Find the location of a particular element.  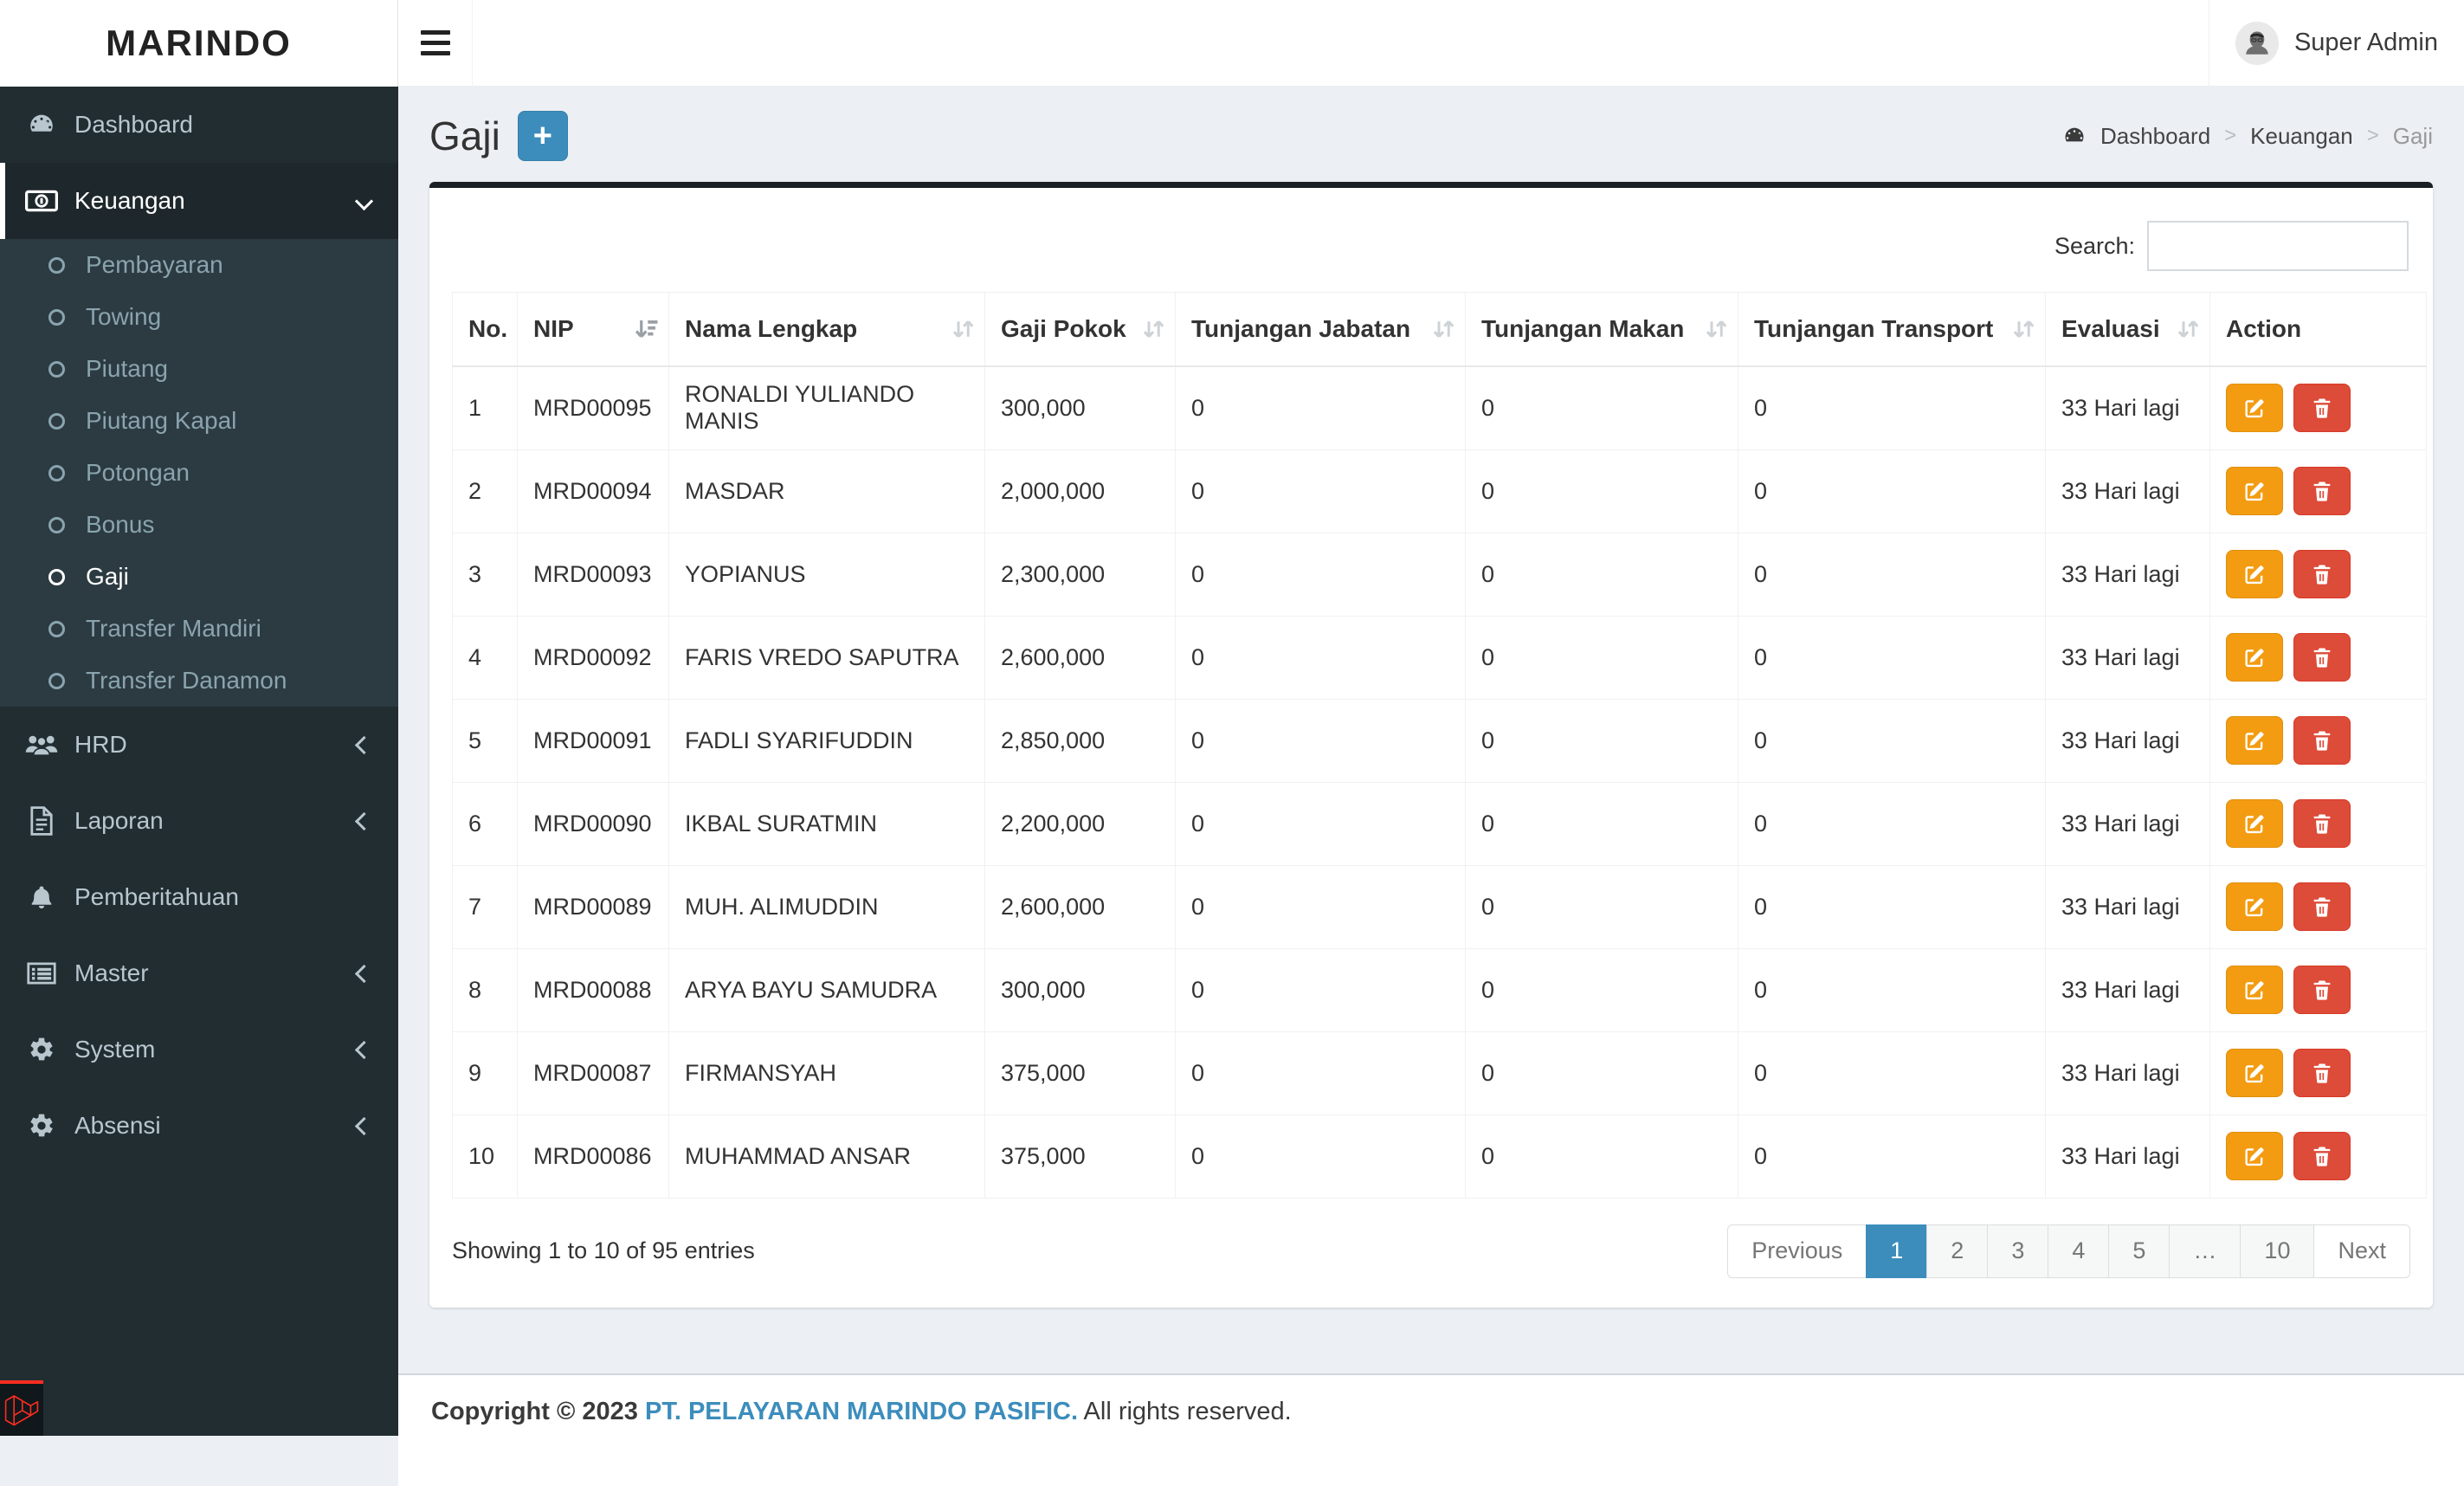

edit-icon is located at coordinates (2254, 907).